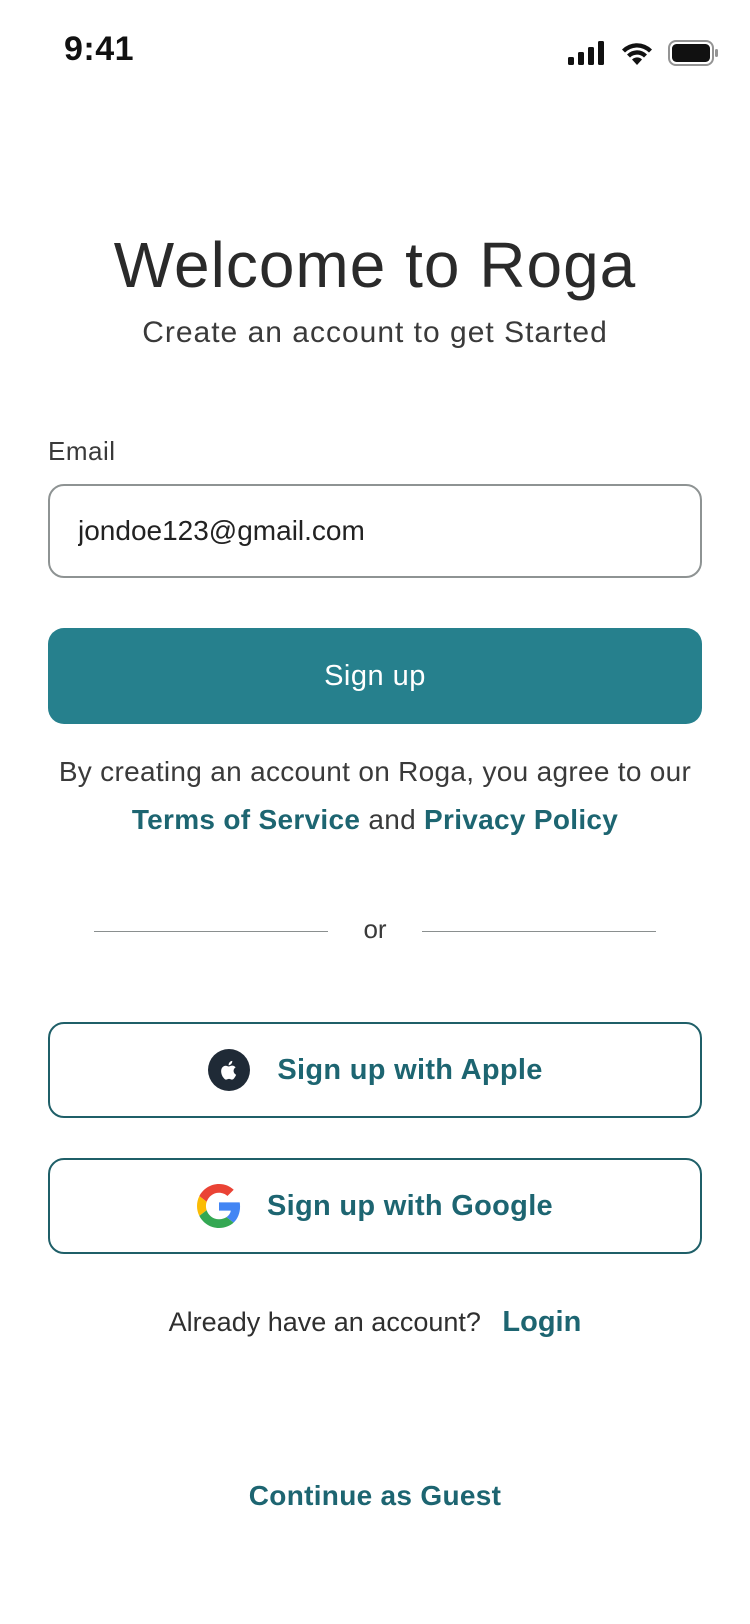 This screenshot has height=1624, width=750. I want to click on status-bar: 9:41, so click(375, 50).